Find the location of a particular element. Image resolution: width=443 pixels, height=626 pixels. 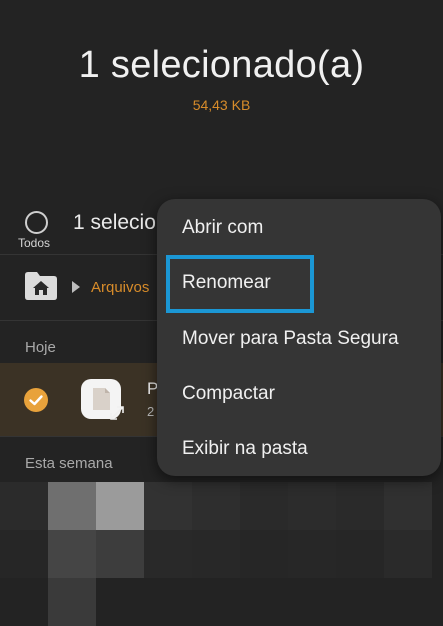

selection-size: 54,43 KB is located at coordinates (221, 105).